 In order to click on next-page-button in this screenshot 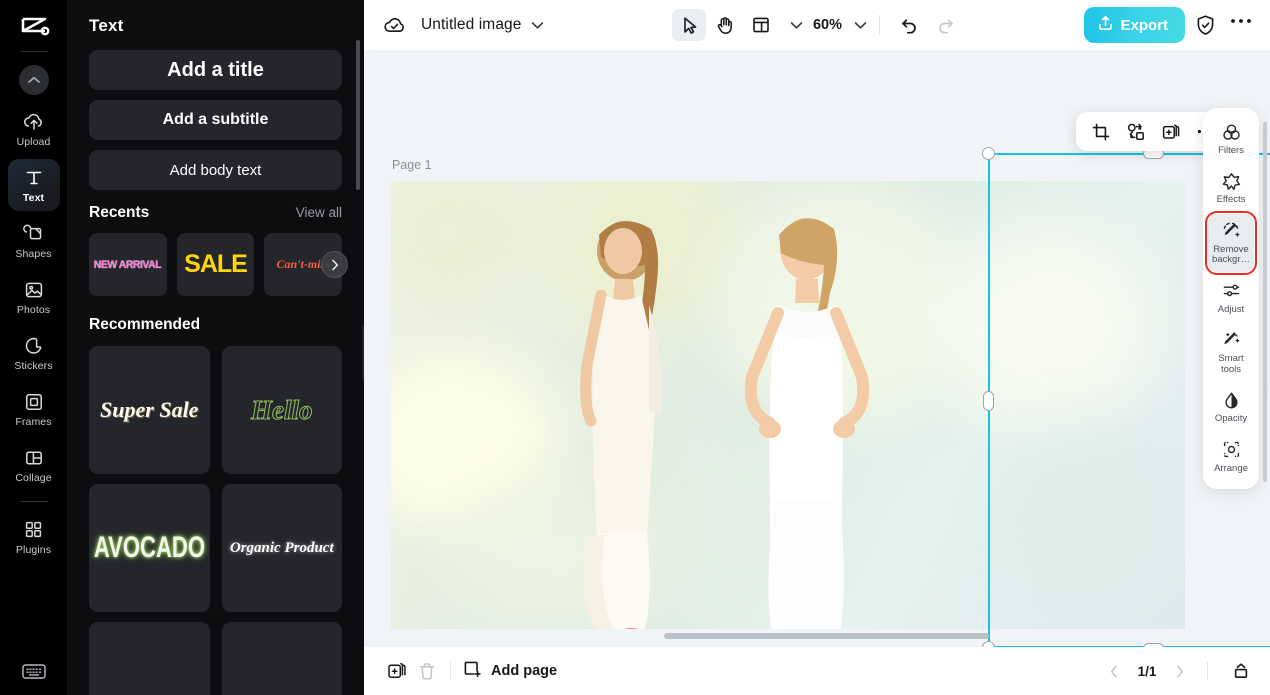, I will do `click(1180, 671)`.